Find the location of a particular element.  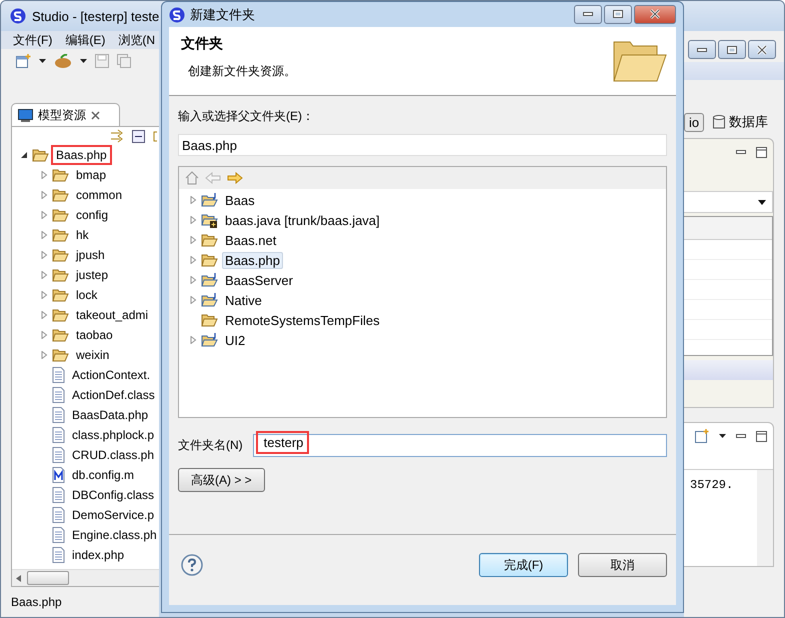

tree-item: justep is located at coordinates (92, 275).